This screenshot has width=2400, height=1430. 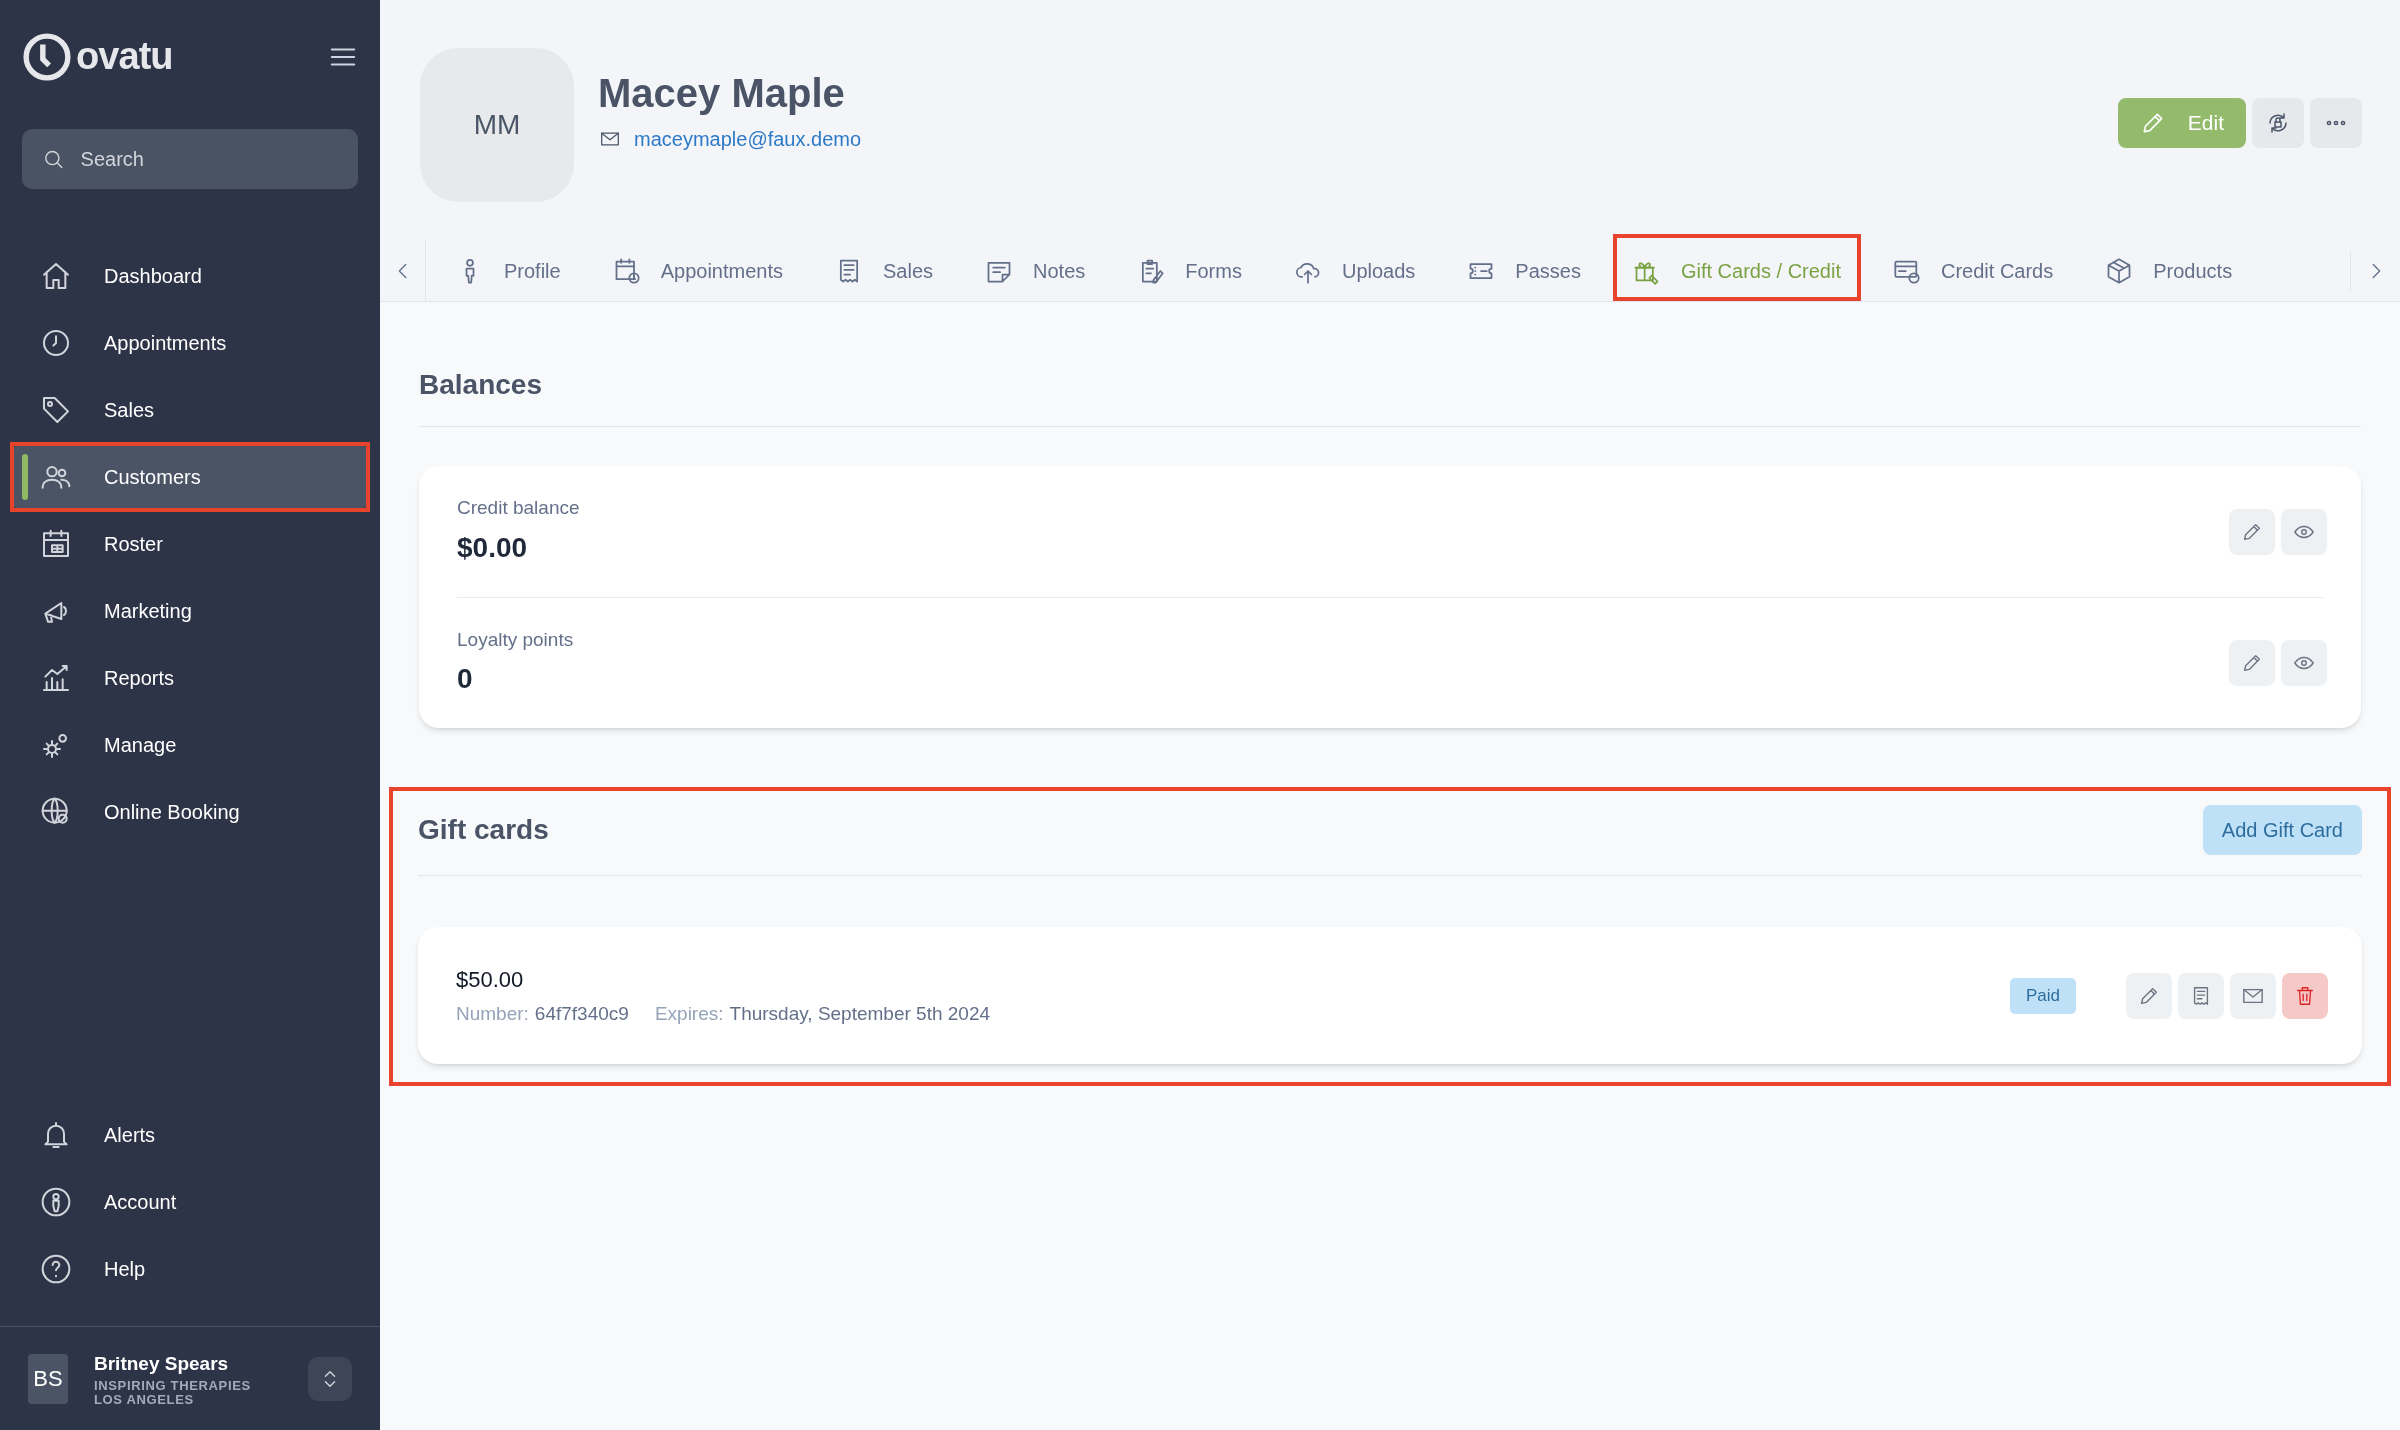 I want to click on user-avatar: BS, so click(x=48, y=1378).